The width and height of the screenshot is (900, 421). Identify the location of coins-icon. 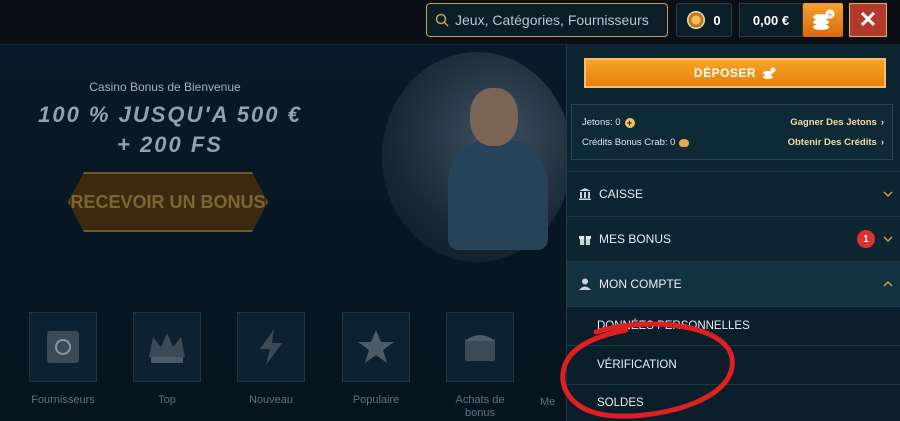
(769, 73).